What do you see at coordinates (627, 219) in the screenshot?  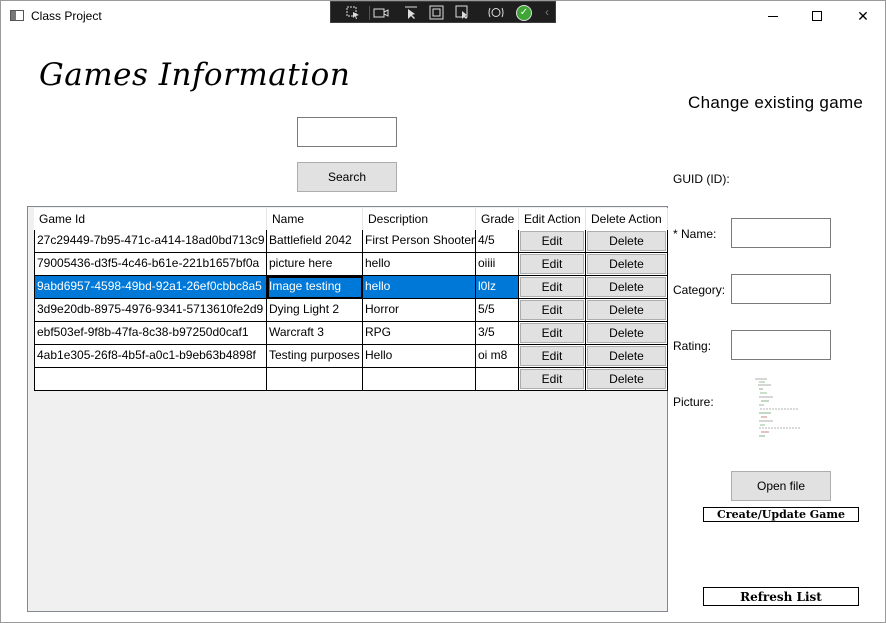 I see `column-header-delete-action: Delete Action` at bounding box center [627, 219].